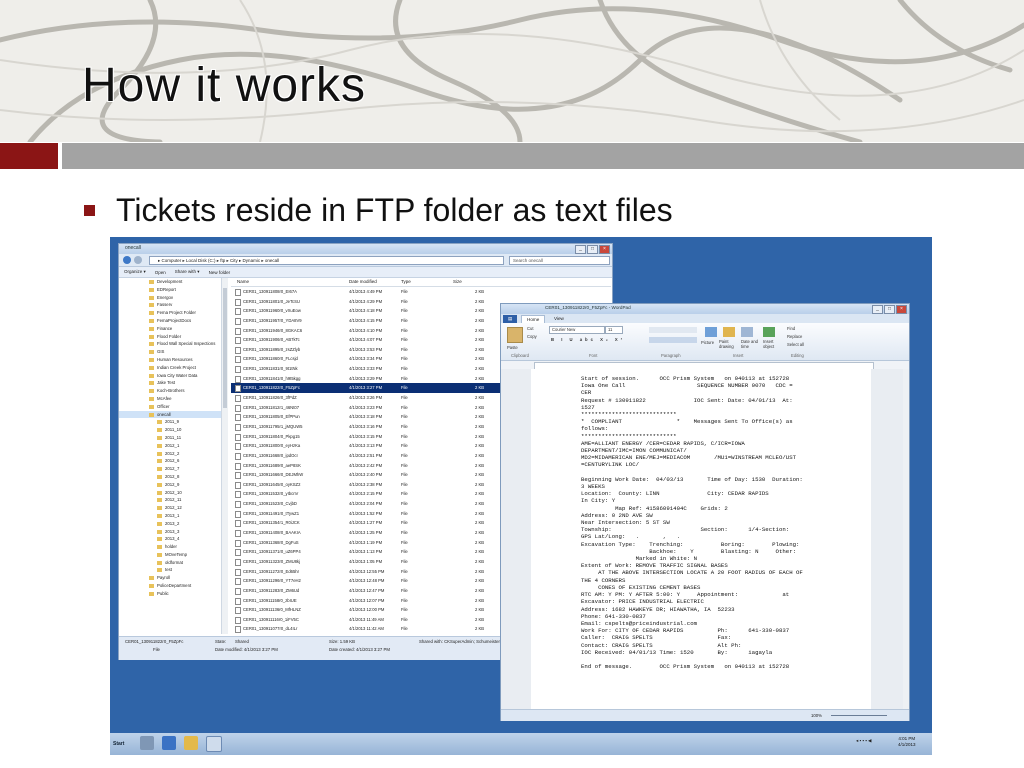 This screenshot has width=1024, height=768. What do you see at coordinates (170, 414) in the screenshot?
I see `nav-folder-item: onecall` at bounding box center [170, 414].